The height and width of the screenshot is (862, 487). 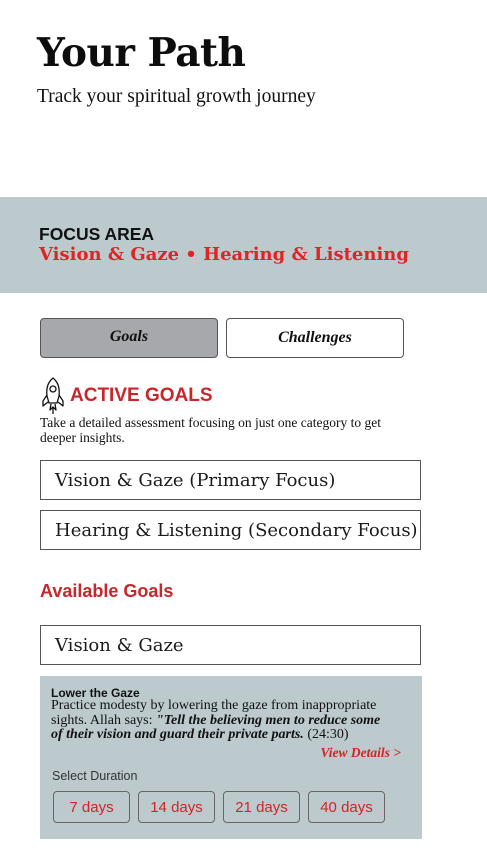 I want to click on select-duration-label: Select Duration, so click(x=95, y=776).